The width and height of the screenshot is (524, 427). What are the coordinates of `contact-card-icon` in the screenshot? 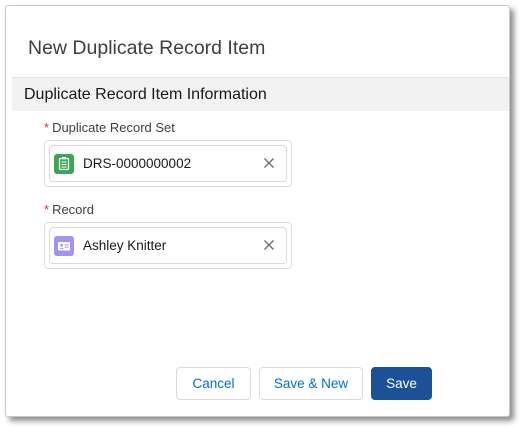 It's located at (64, 246).